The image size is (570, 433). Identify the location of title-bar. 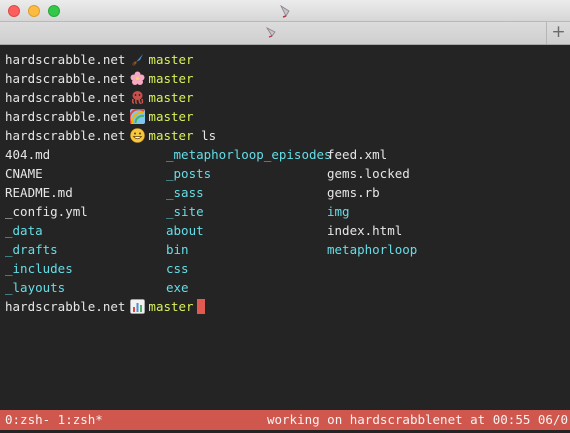
(285, 11).